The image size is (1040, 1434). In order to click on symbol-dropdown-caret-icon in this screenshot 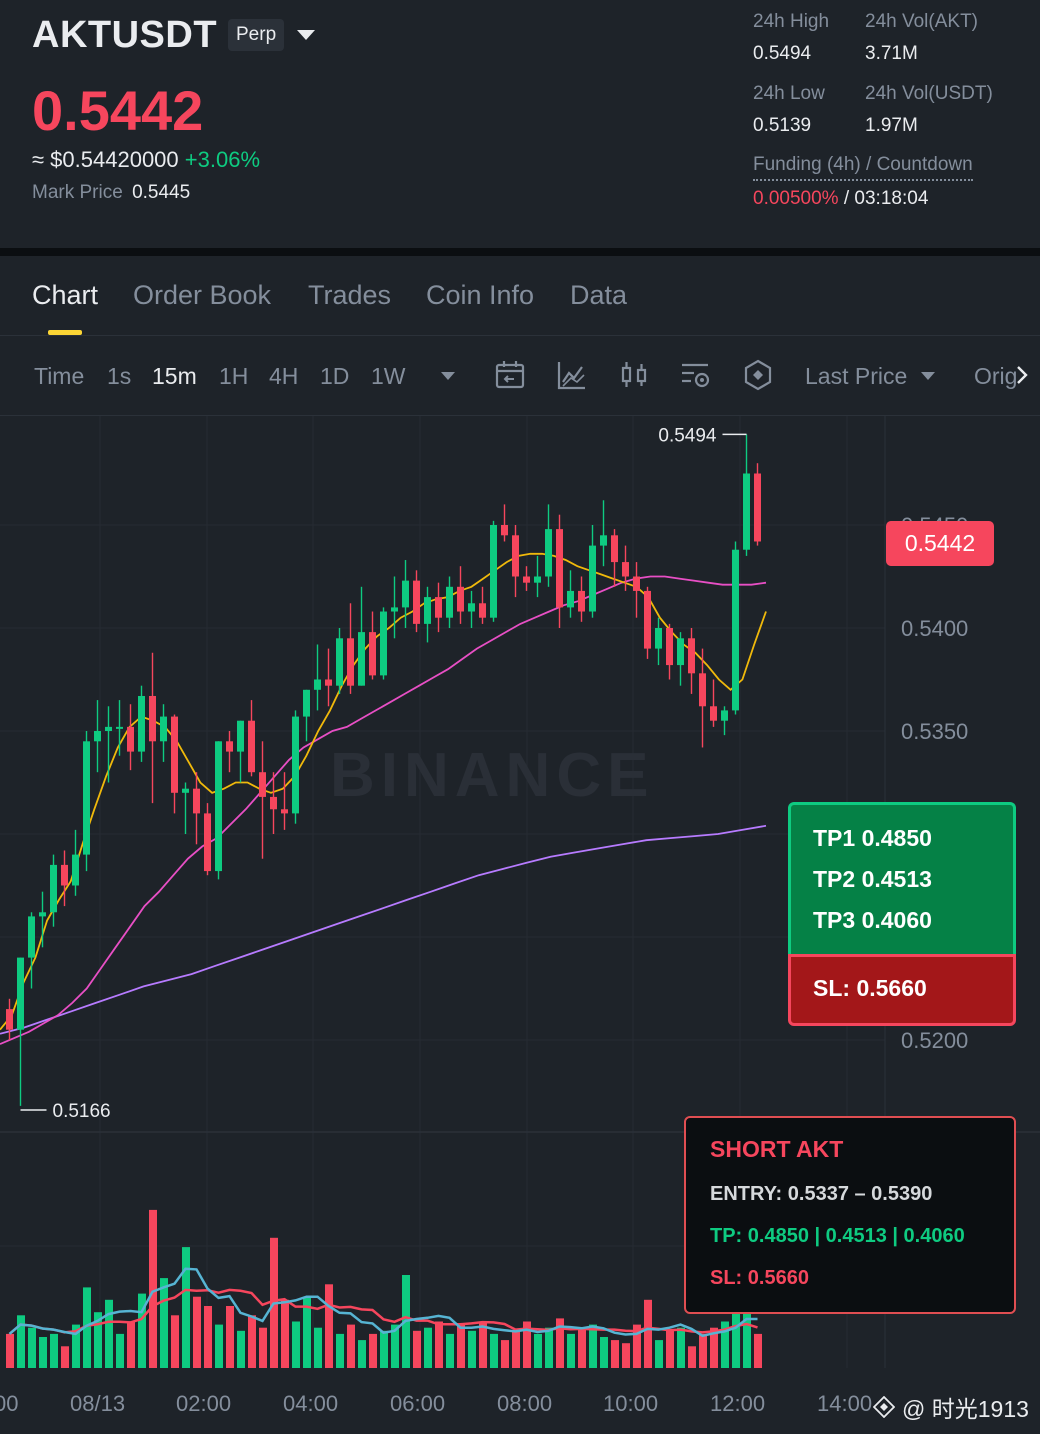, I will do `click(306, 35)`.